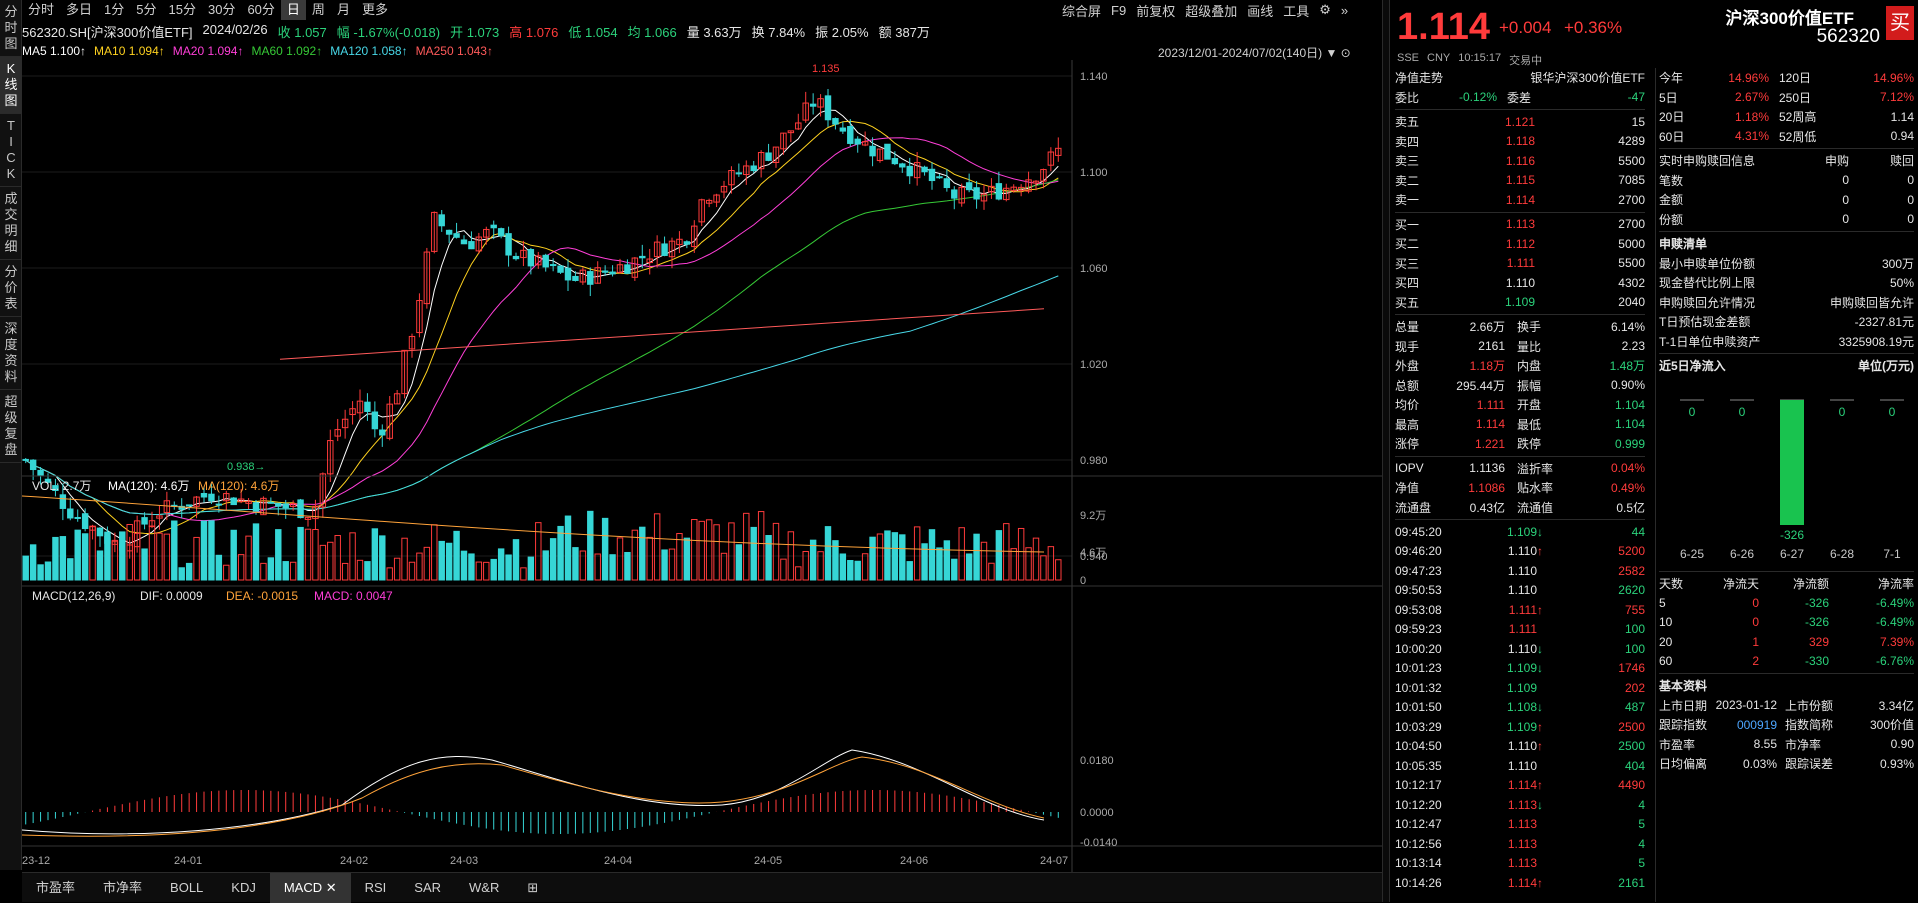 The image size is (1918, 903). Describe the element at coordinates (1809, 725) in the screenshot. I see `basic-row-cell: 指数简称` at that location.